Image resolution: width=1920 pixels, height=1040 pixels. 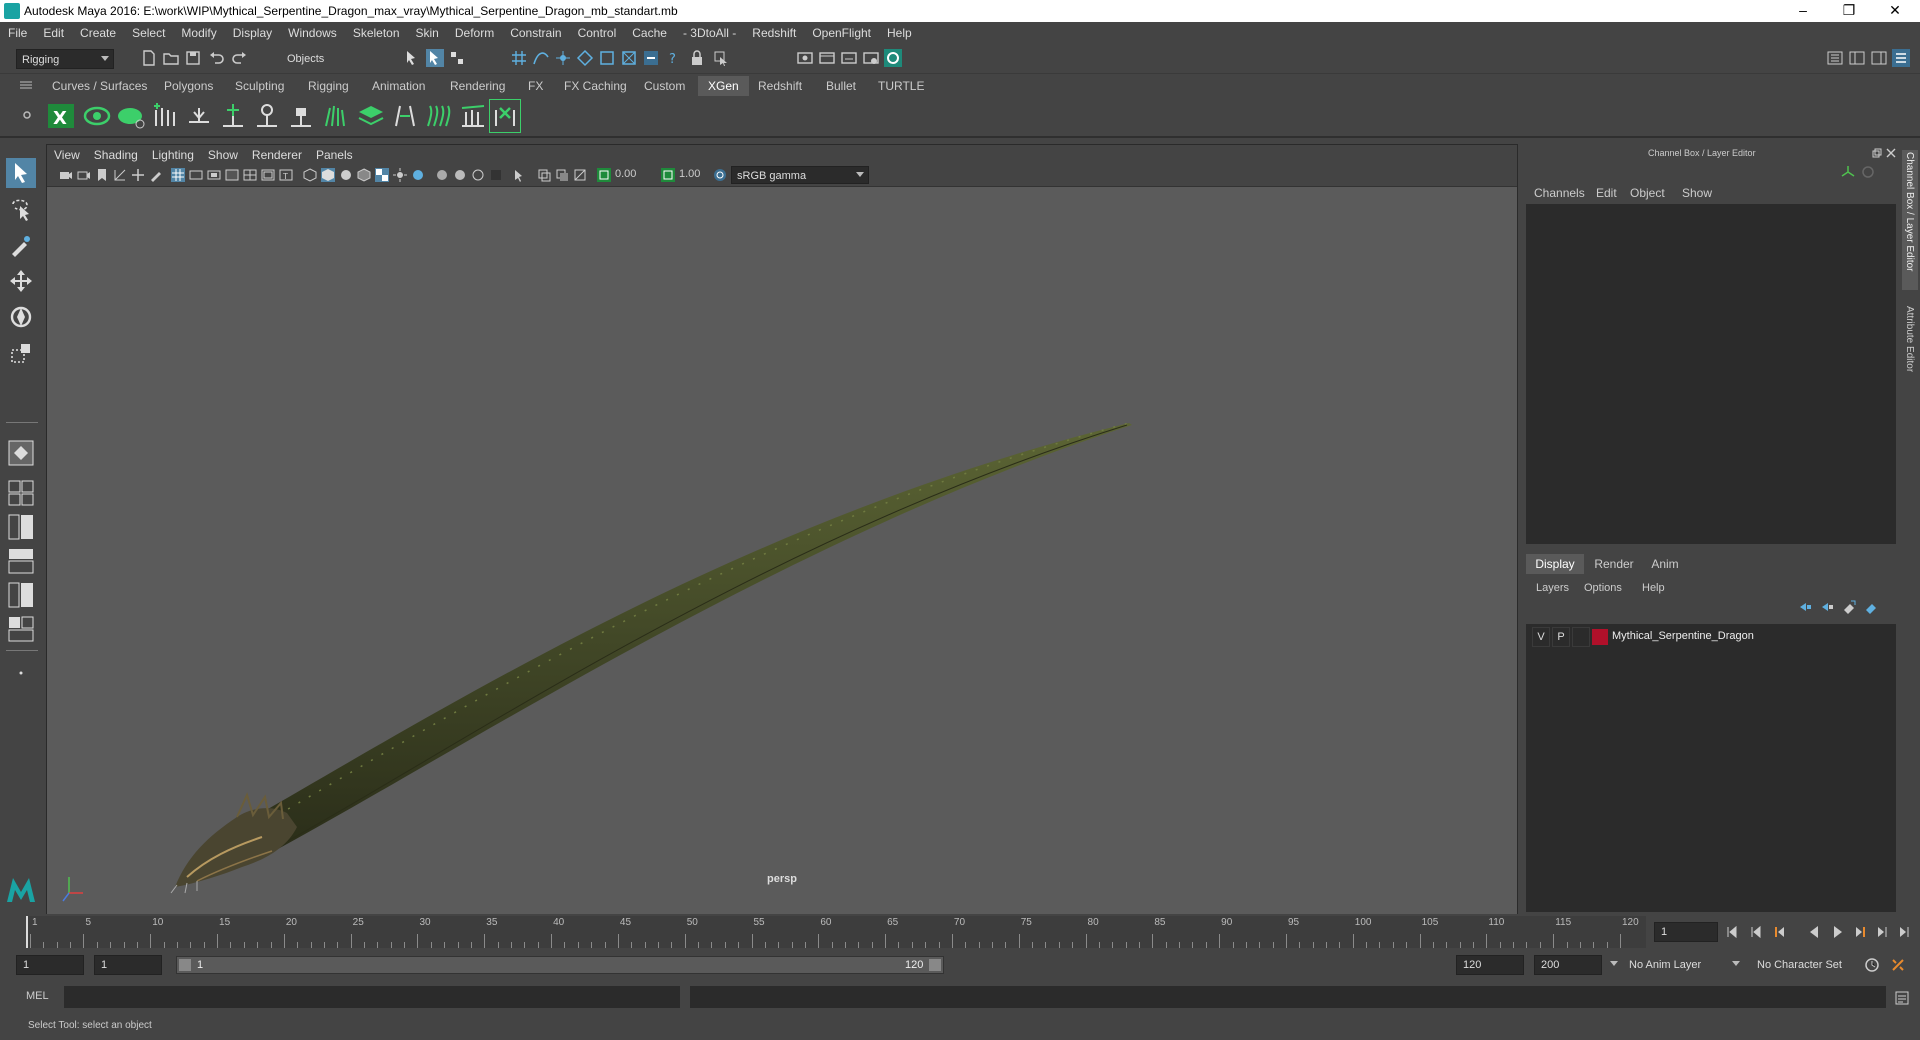 What do you see at coordinates (1891, 153) in the screenshot?
I see `close-panel-icon` at bounding box center [1891, 153].